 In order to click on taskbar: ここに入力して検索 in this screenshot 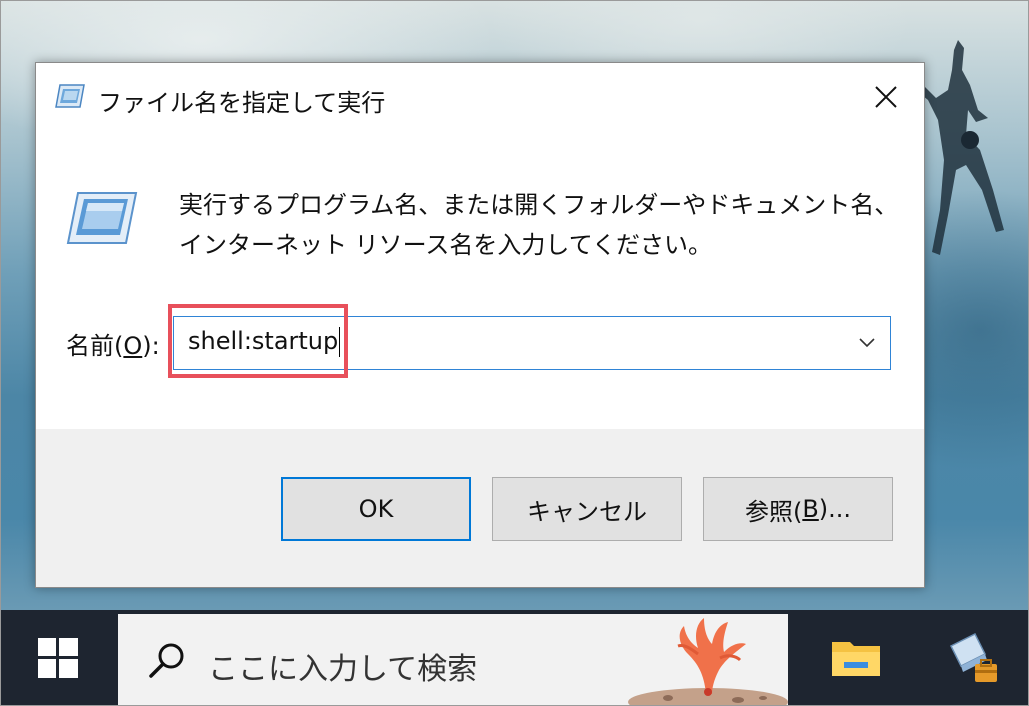, I will do `click(514, 658)`.